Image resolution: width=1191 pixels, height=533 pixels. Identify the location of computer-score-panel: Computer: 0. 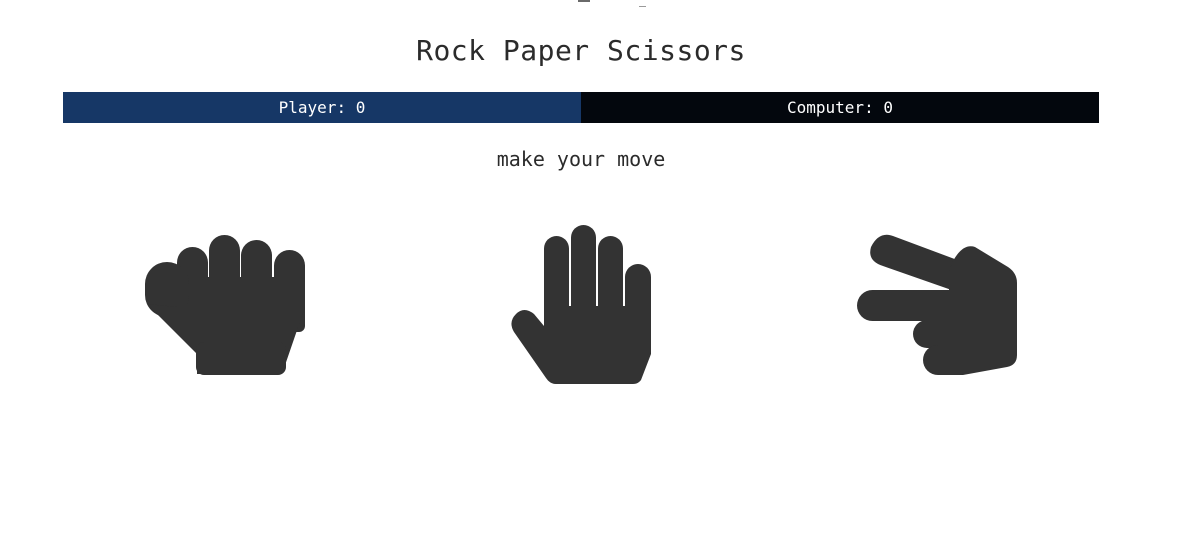
(840, 107).